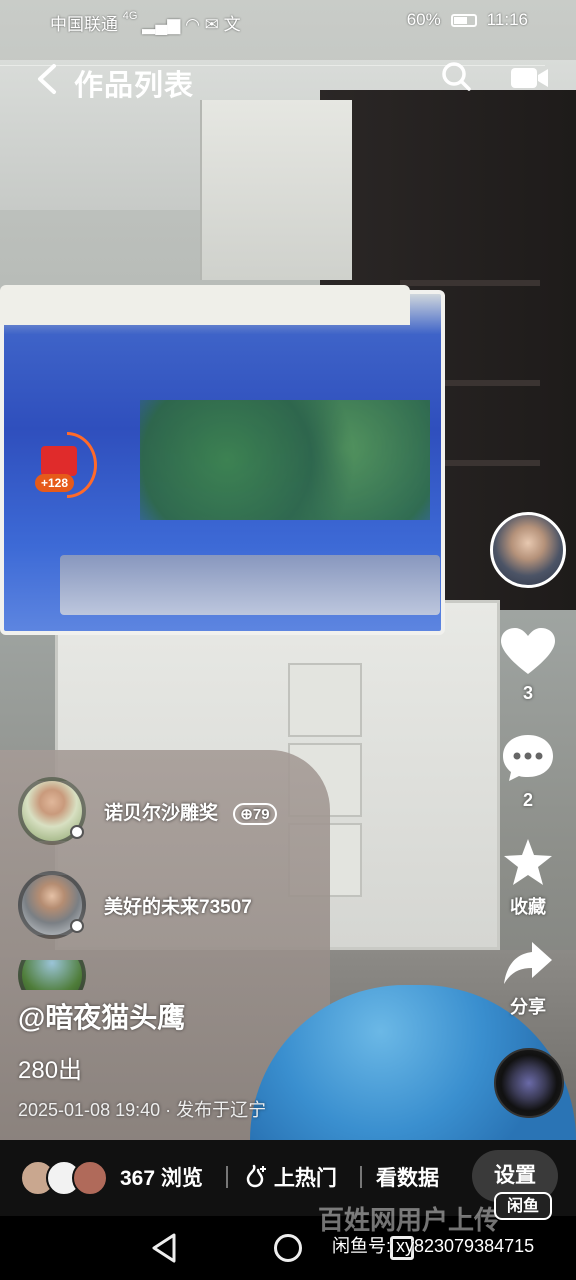 The width and height of the screenshot is (576, 1280). Describe the element at coordinates (192, 24) in the screenshot. I see `wifi-icon: ◠` at that location.